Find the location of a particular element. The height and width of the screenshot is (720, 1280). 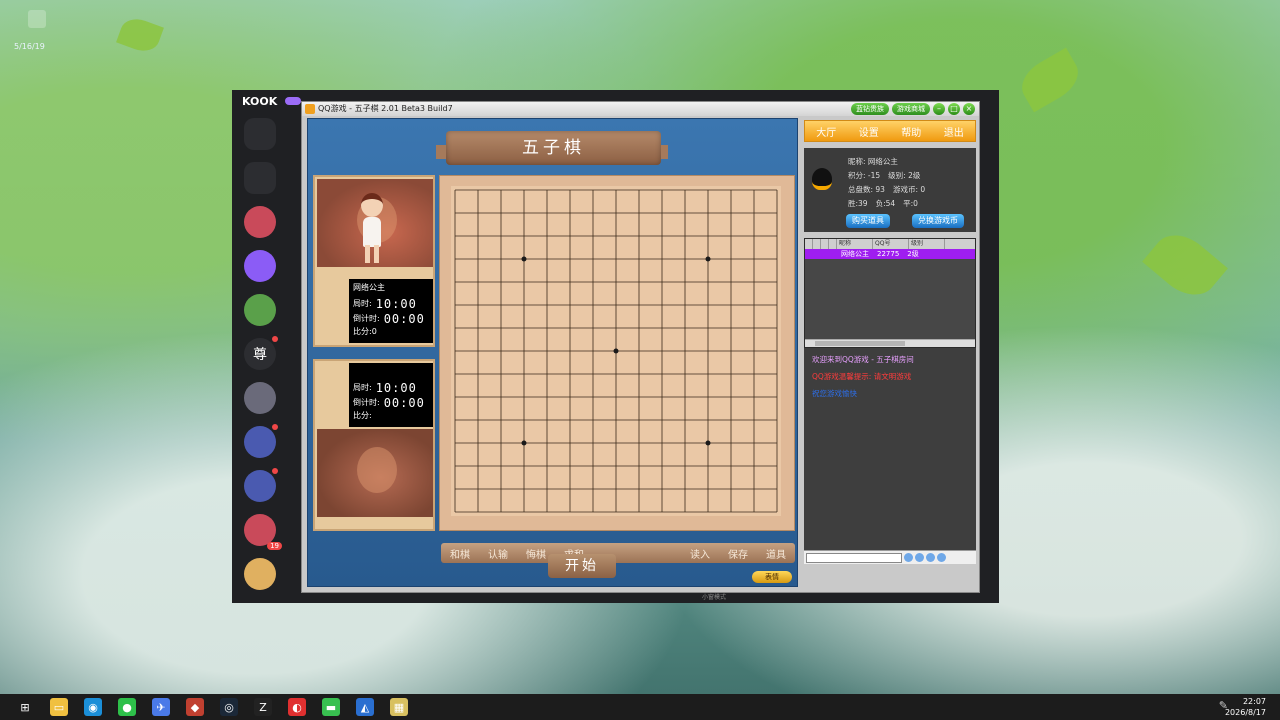

edge-icon: ◉ is located at coordinates (93, 707).